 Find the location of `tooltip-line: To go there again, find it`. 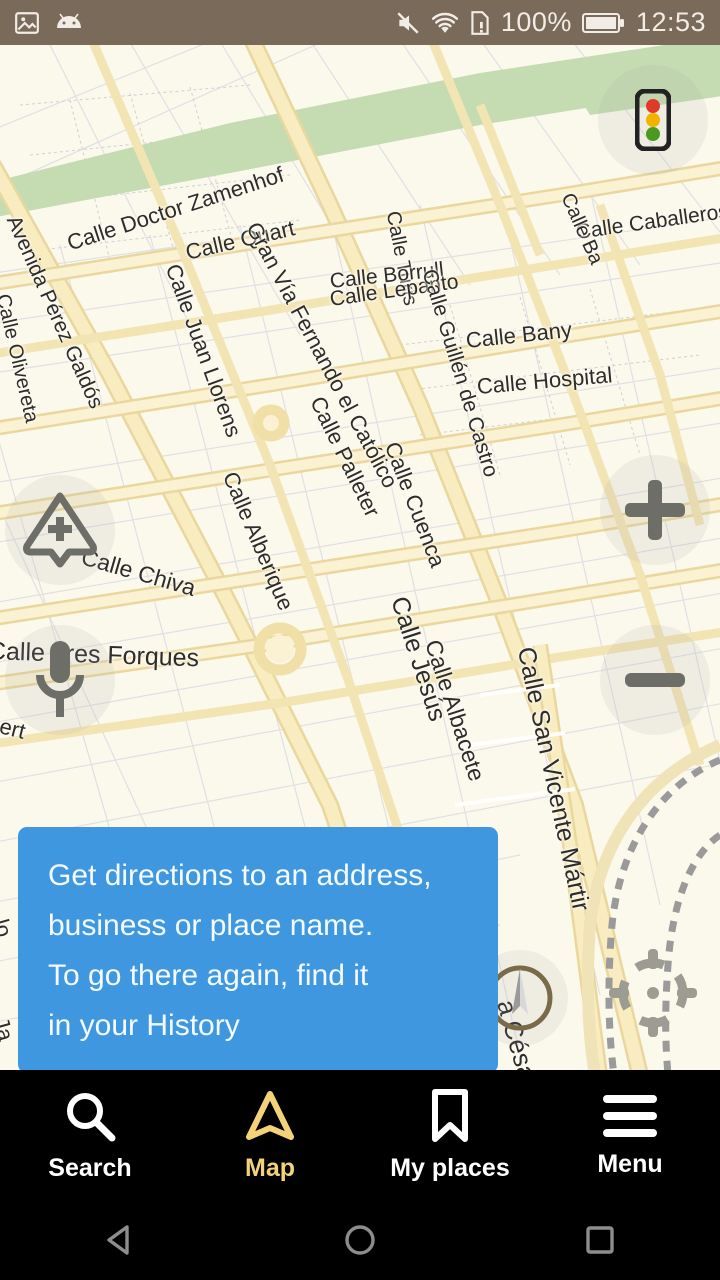

tooltip-line: To go there again, find it is located at coordinates (208, 975).